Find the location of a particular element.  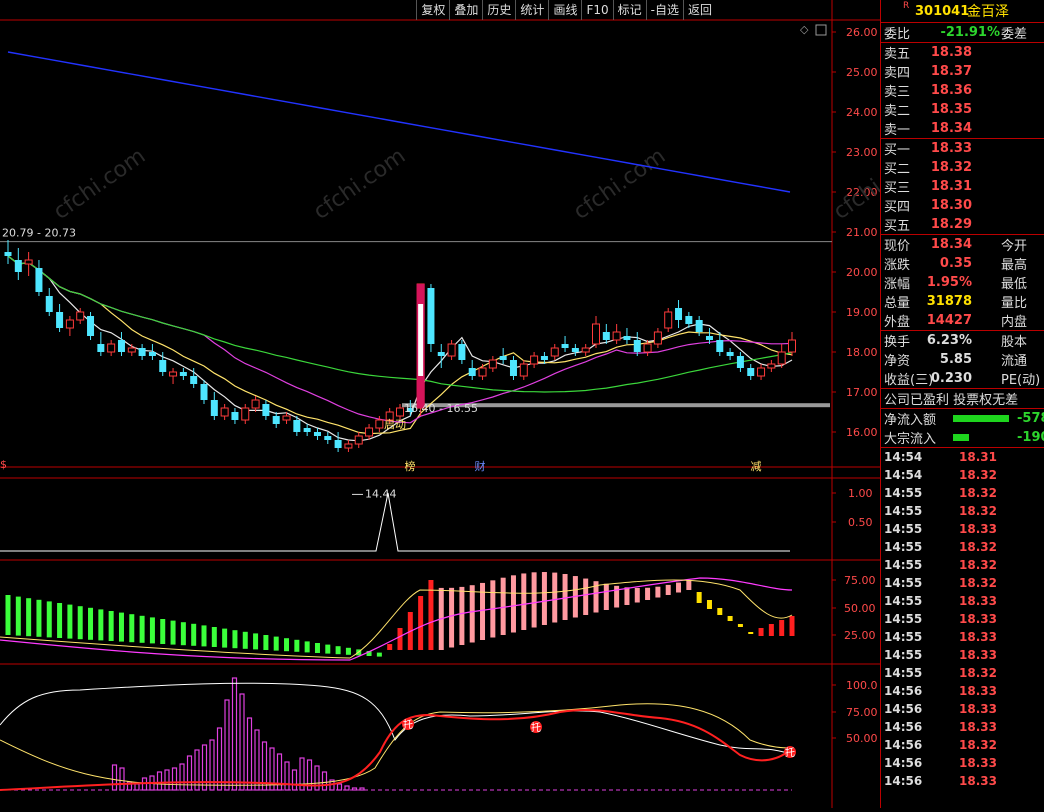

flow-bar is located at coordinates (981, 418).